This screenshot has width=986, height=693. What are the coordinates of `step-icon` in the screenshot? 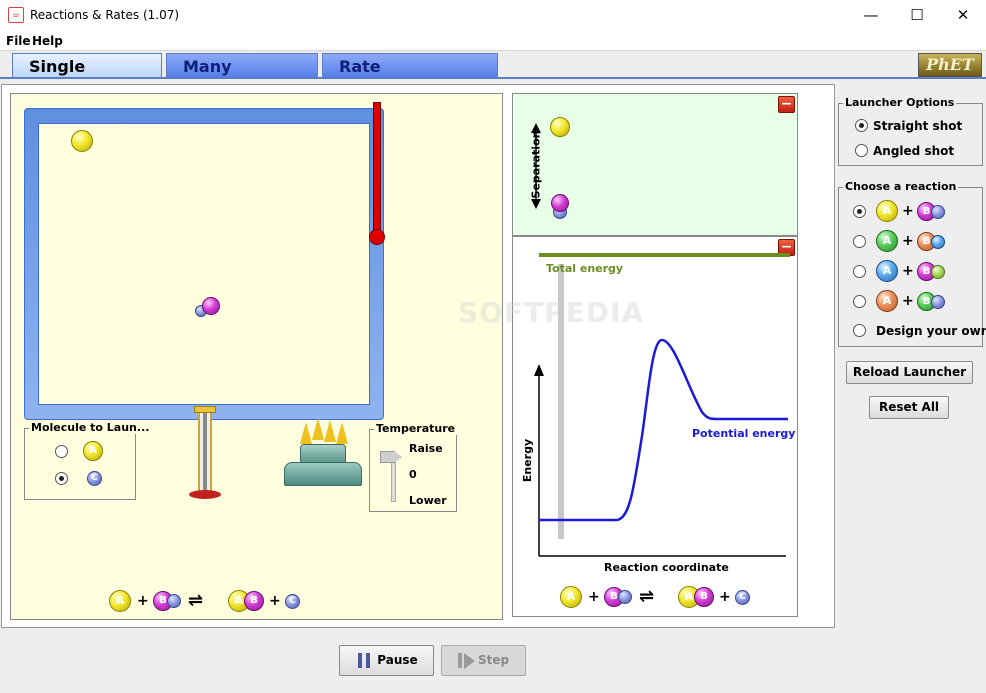 It's located at (460, 660).